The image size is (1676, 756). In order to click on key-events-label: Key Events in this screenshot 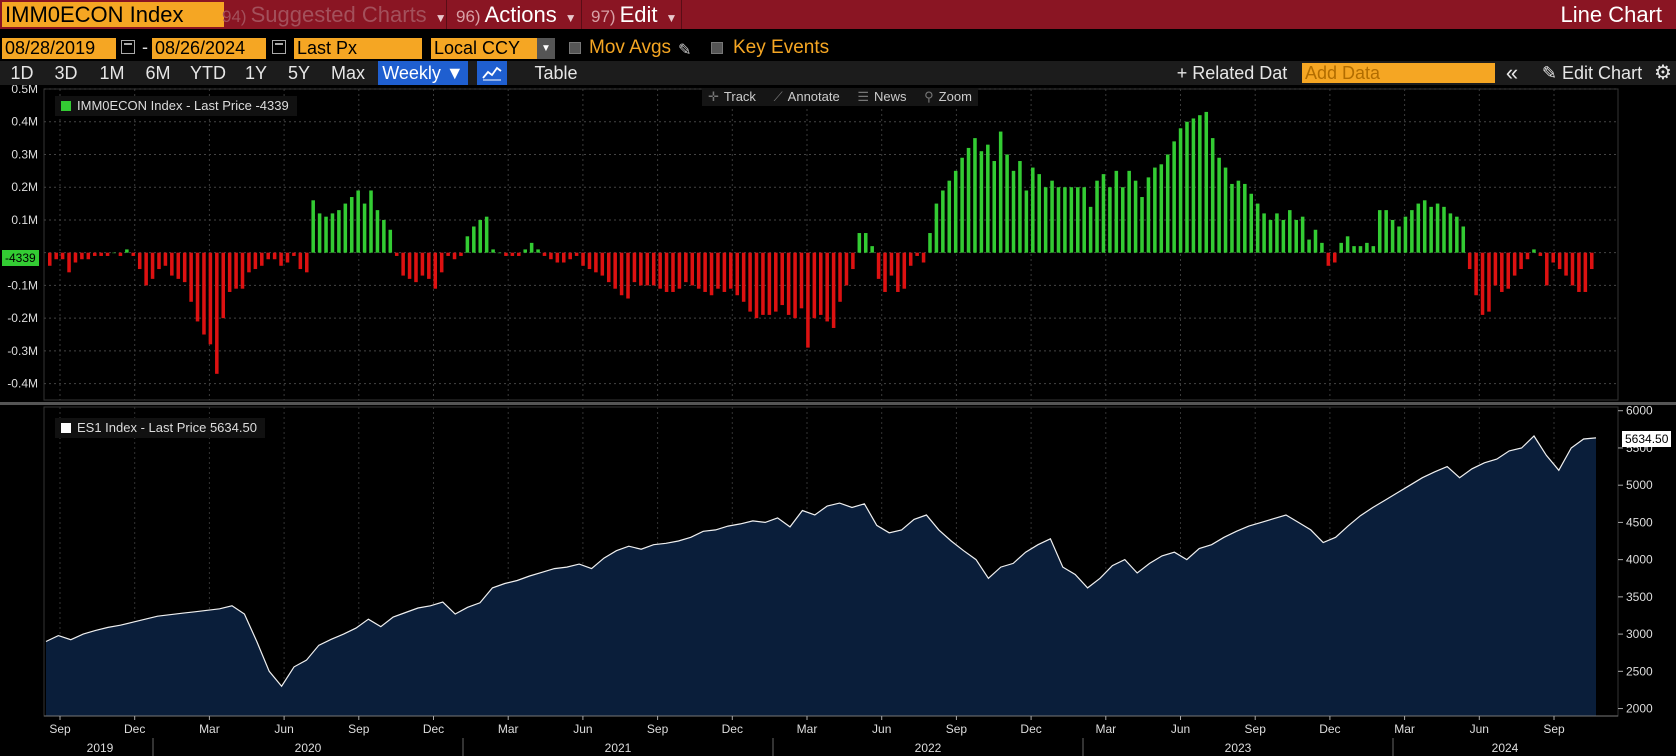, I will do `click(781, 48)`.